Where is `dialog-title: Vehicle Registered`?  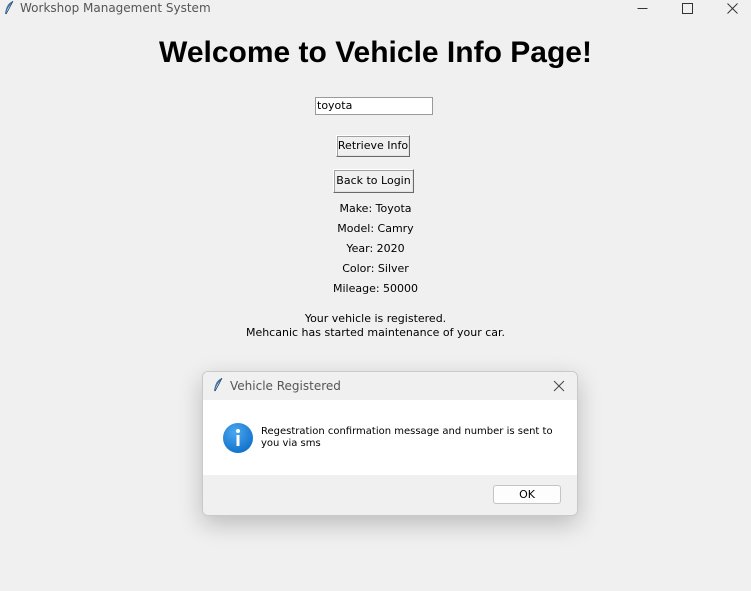 dialog-title: Vehicle Registered is located at coordinates (285, 386).